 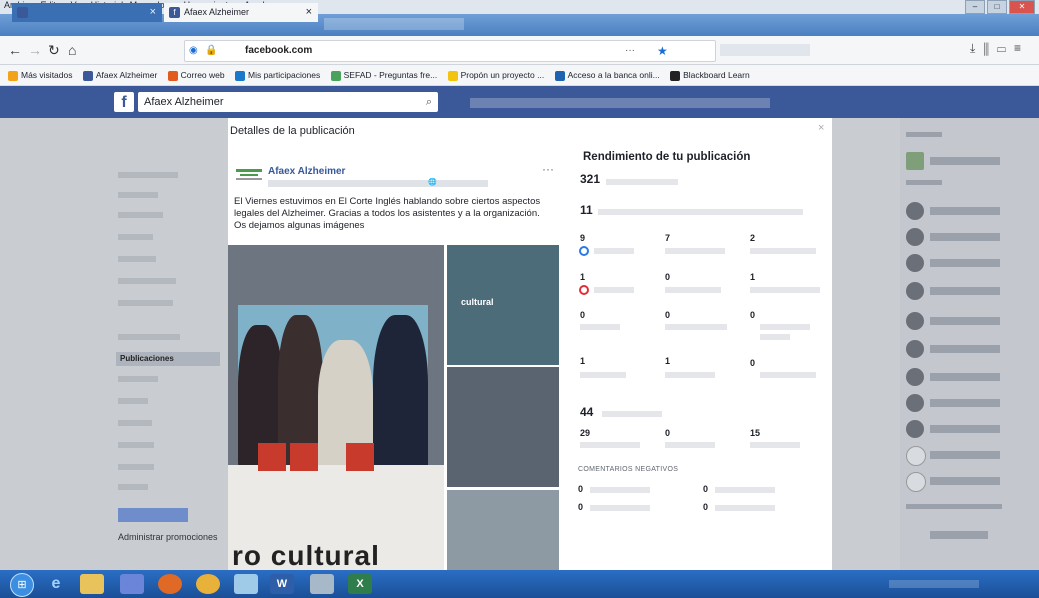 I want to click on post-photo-2: cultural, so click(x=503, y=305).